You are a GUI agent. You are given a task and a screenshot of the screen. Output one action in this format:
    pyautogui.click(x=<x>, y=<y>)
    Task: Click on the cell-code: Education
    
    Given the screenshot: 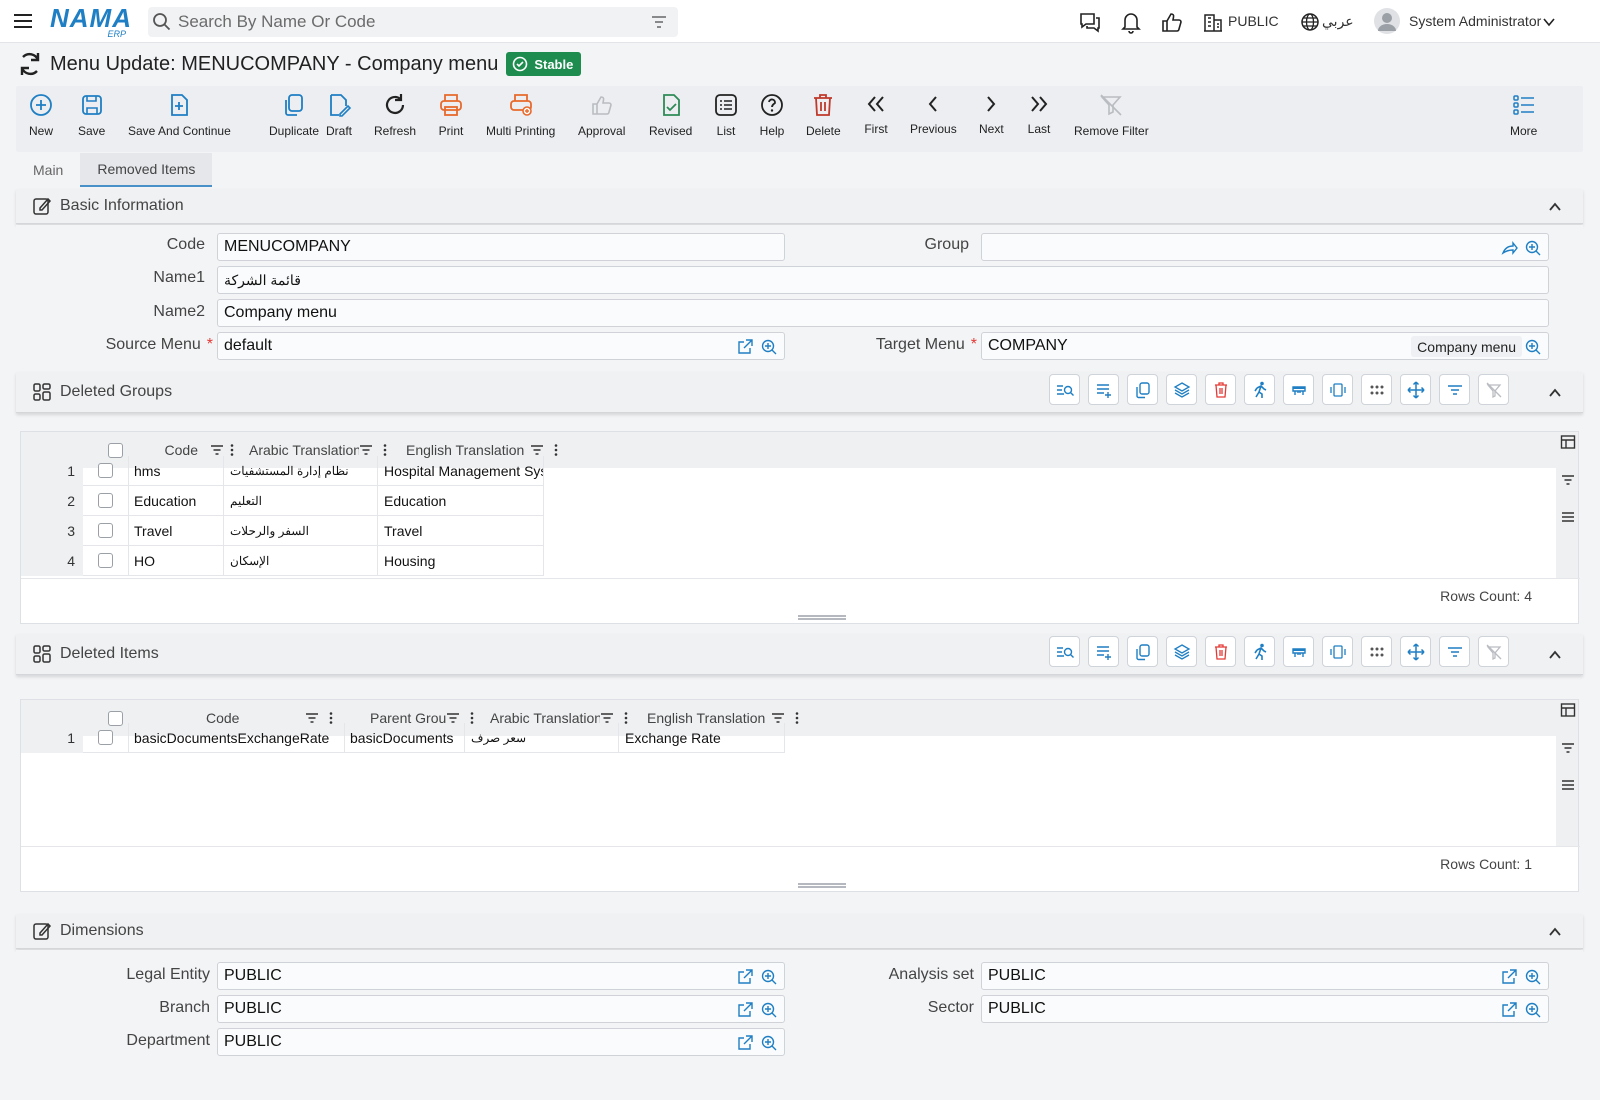 What is the action you would take?
    pyautogui.click(x=176, y=501)
    